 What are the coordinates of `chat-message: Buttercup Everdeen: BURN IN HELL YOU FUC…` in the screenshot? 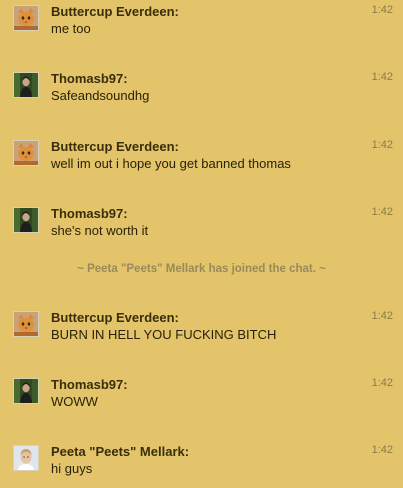 It's located at (201, 330).